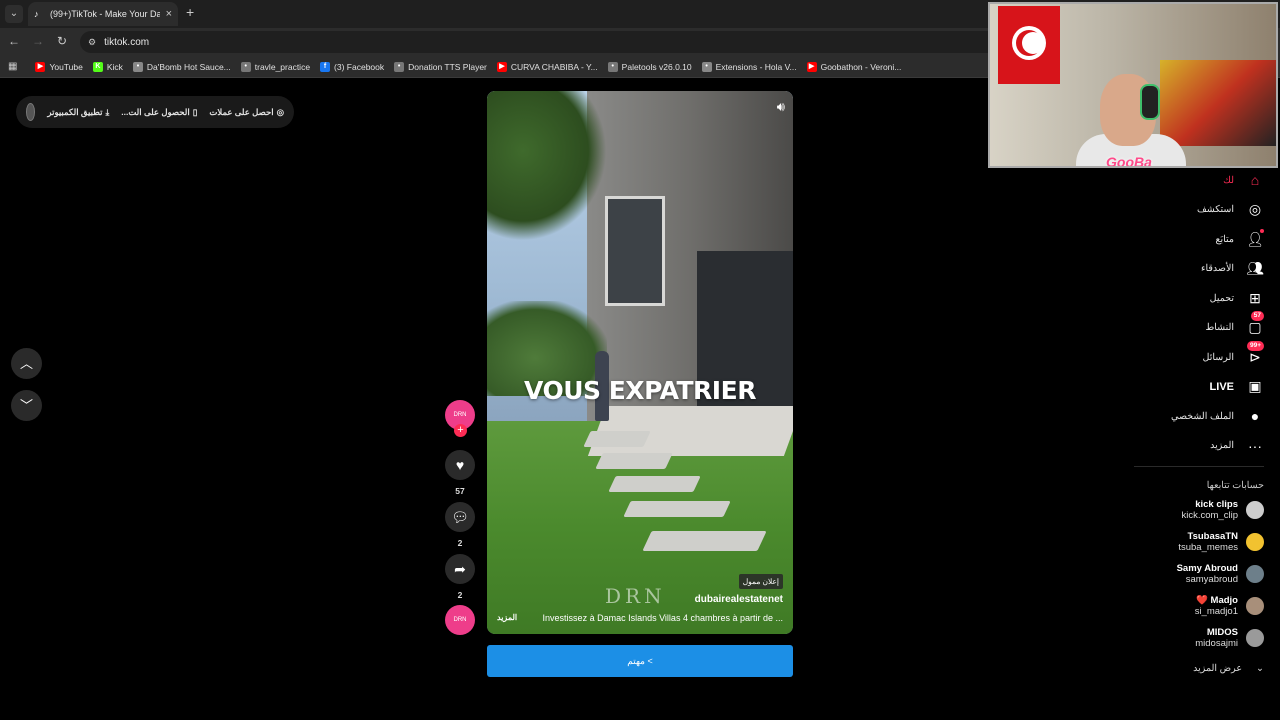 This screenshot has height=720, width=1280. I want to click on account-name: Samy Abroud, so click(1207, 568).